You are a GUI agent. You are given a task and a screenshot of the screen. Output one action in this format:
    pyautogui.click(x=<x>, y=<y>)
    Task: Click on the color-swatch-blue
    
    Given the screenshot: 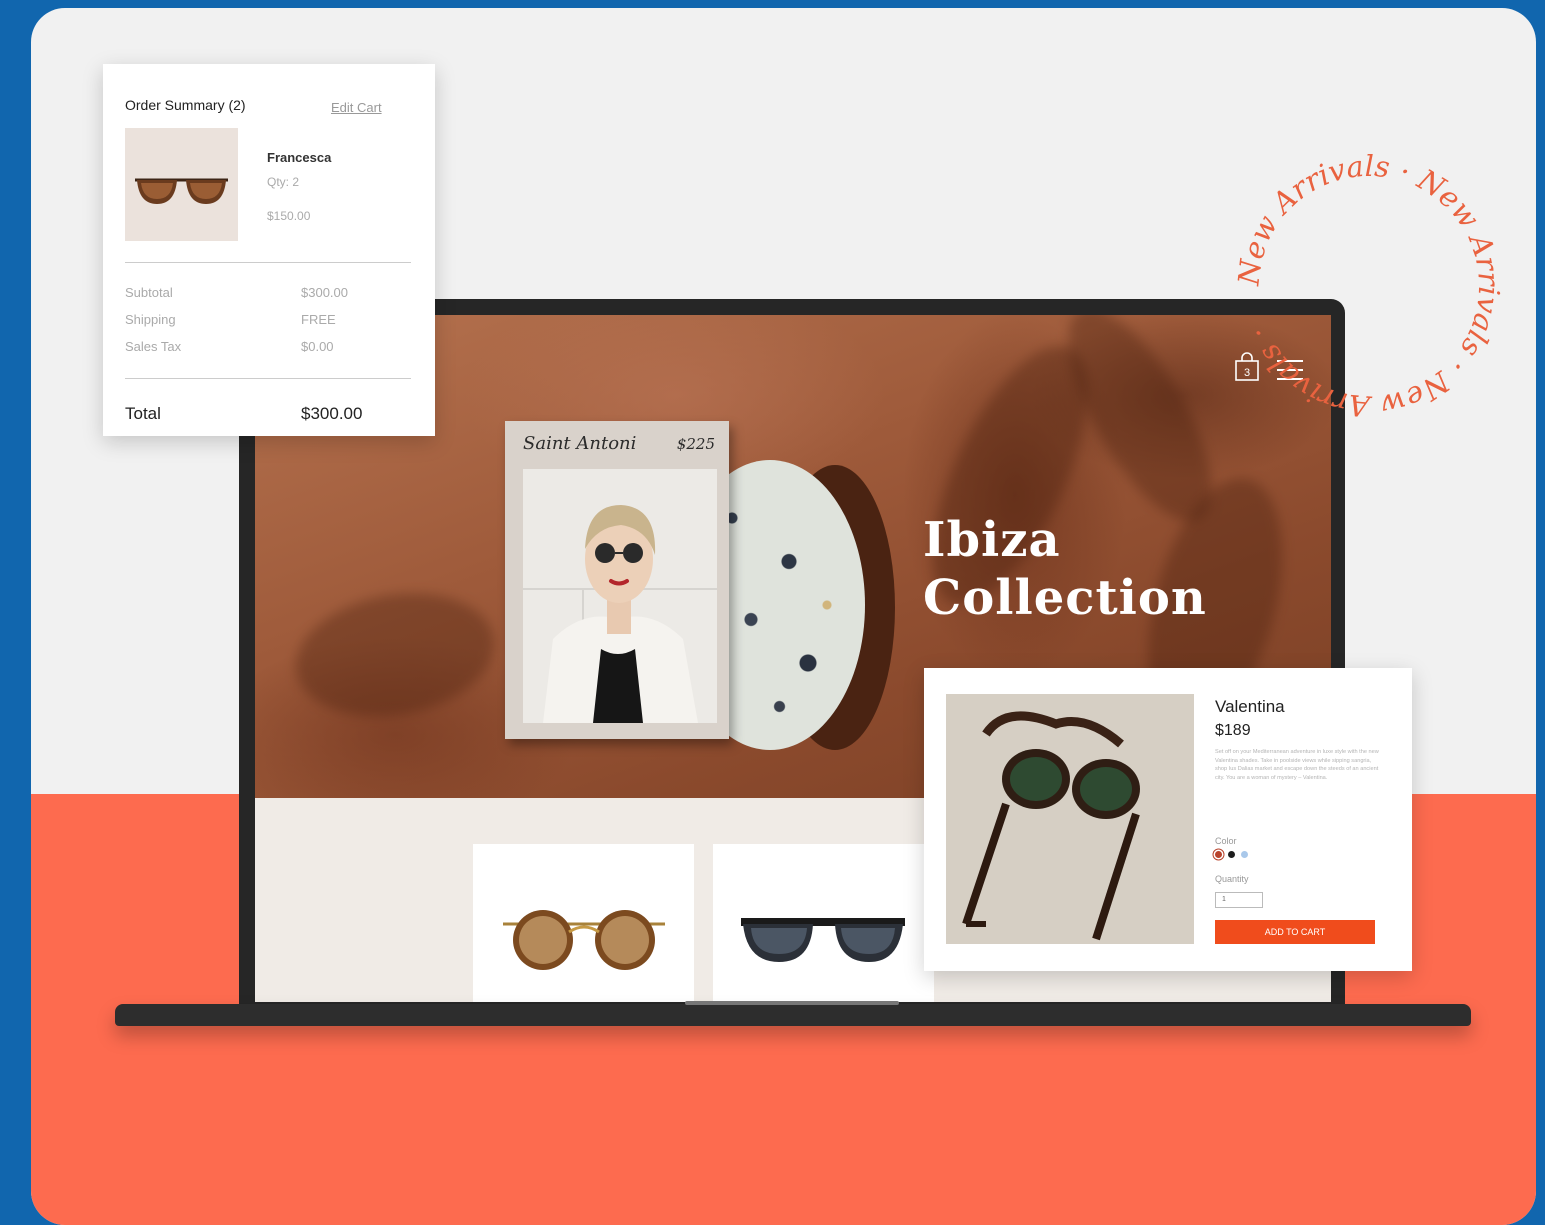 What is the action you would take?
    pyautogui.click(x=1244, y=854)
    